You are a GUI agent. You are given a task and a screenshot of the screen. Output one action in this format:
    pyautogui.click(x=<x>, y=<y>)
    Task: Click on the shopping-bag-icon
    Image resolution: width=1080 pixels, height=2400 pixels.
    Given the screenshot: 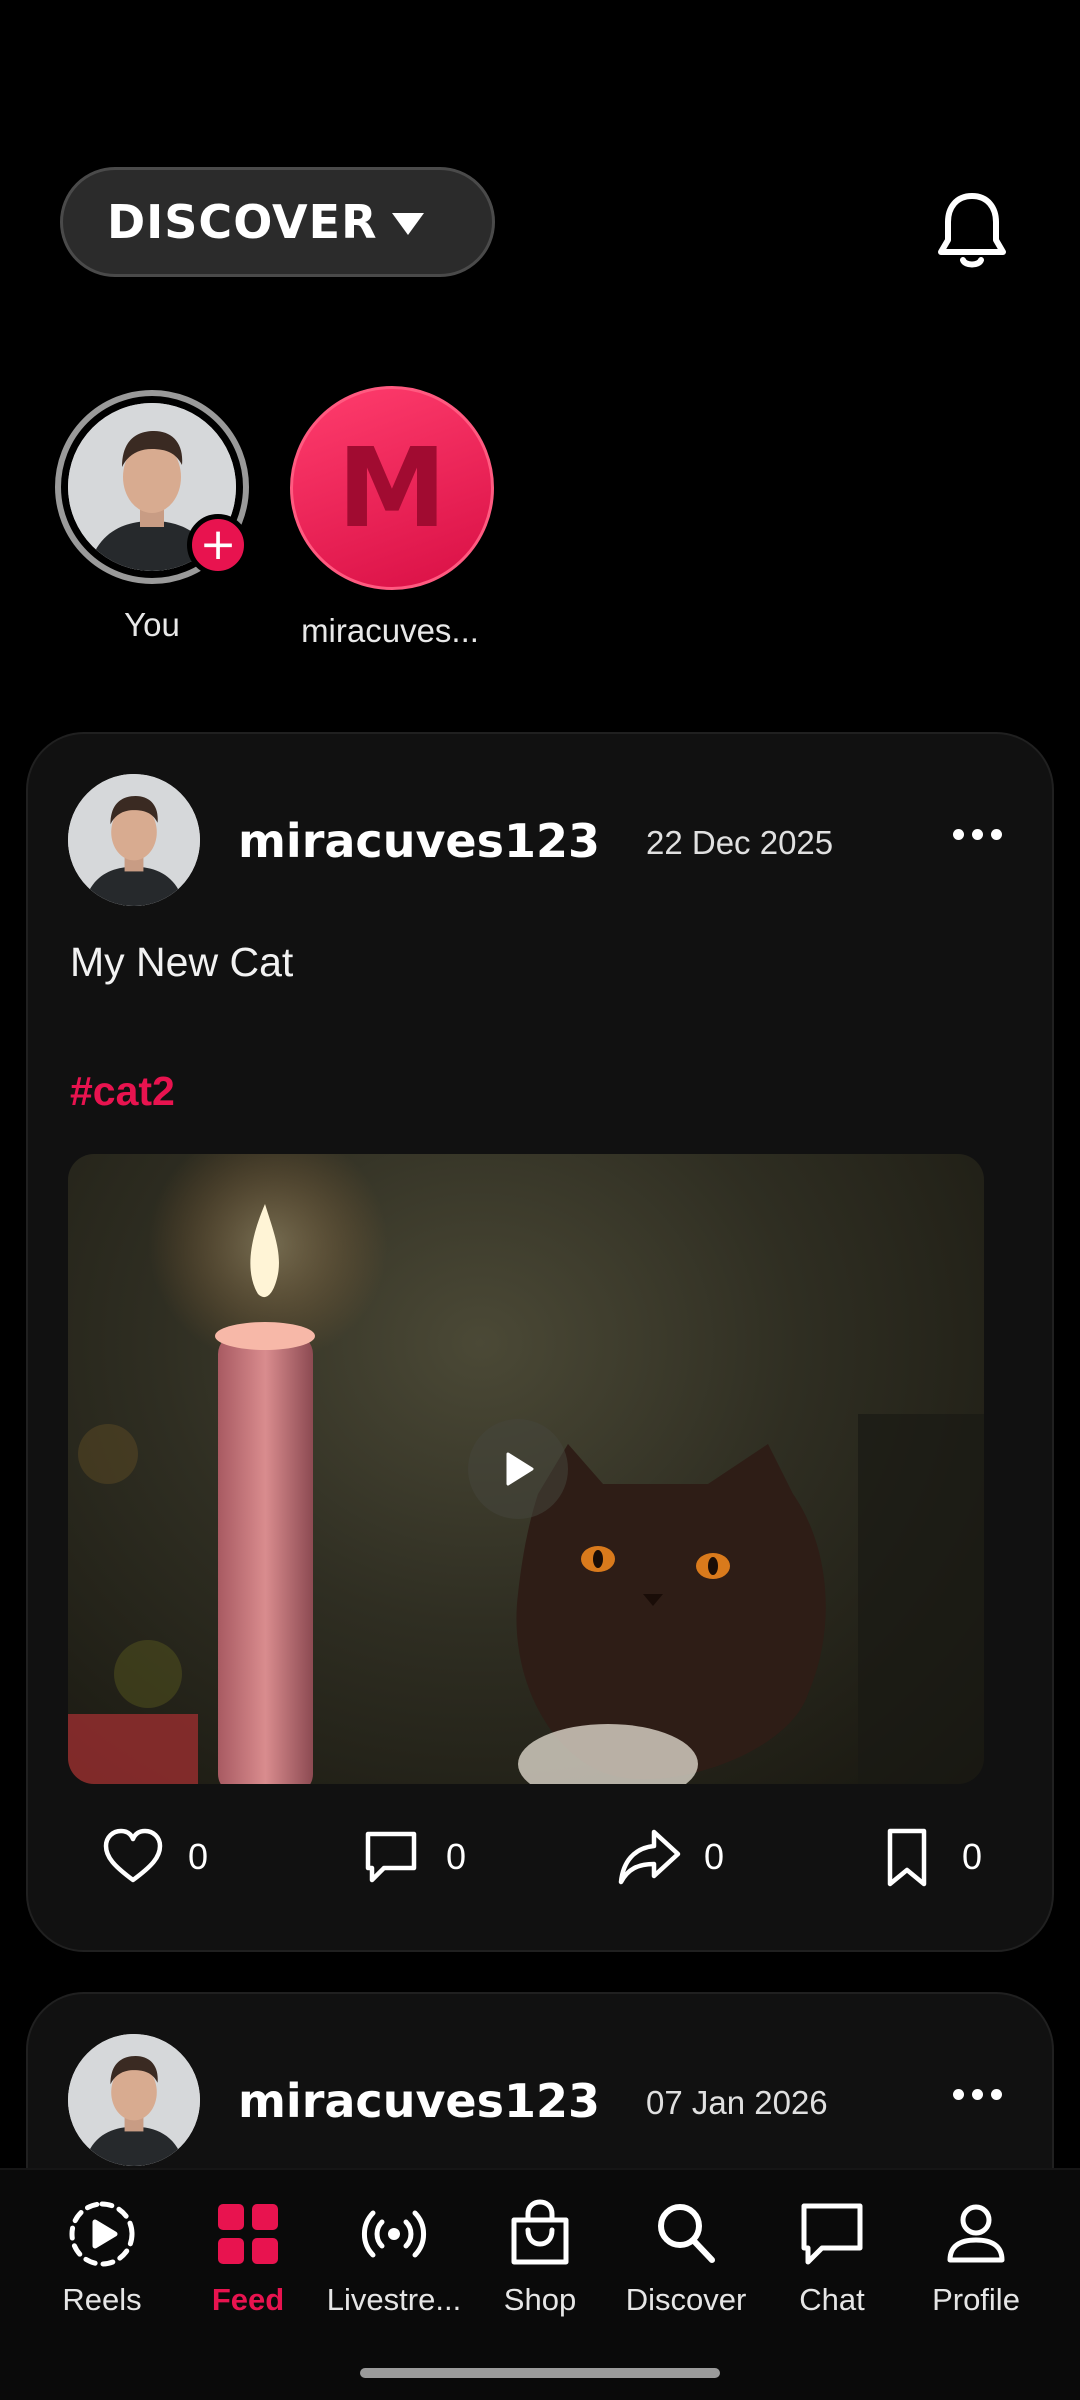 What is the action you would take?
    pyautogui.click(x=540, y=2232)
    